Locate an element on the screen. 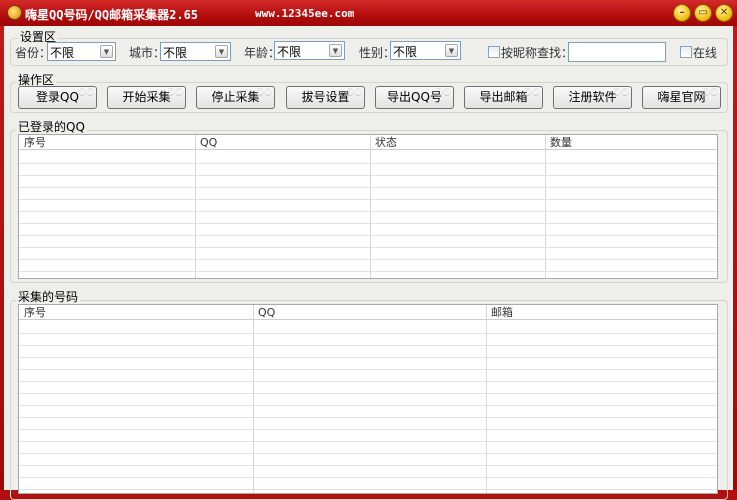  column-header: 状态 is located at coordinates (383, 142).